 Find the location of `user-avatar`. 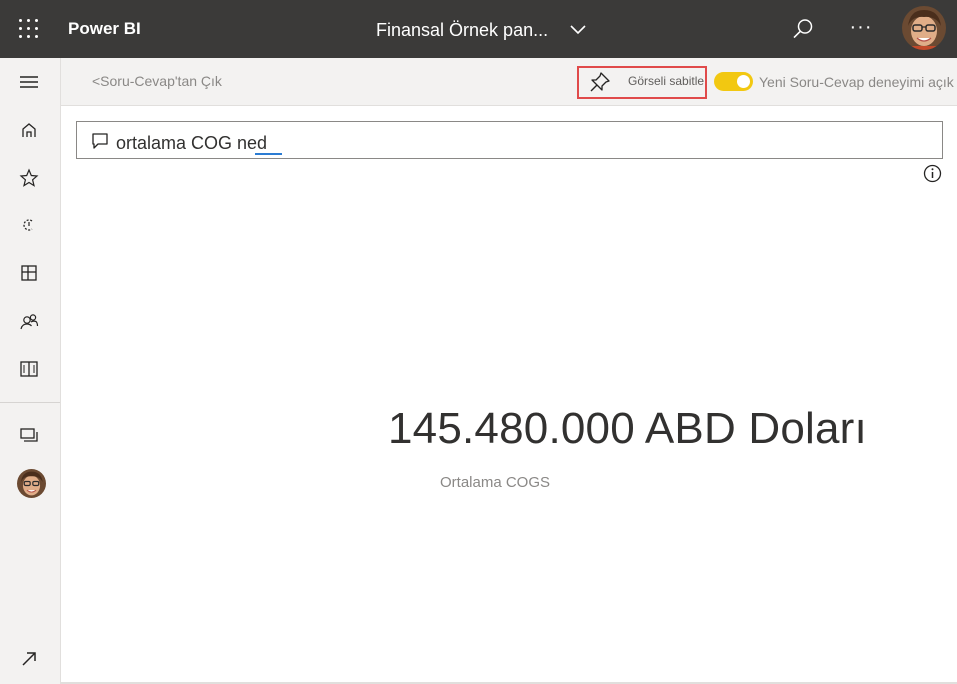

user-avatar is located at coordinates (924, 28).